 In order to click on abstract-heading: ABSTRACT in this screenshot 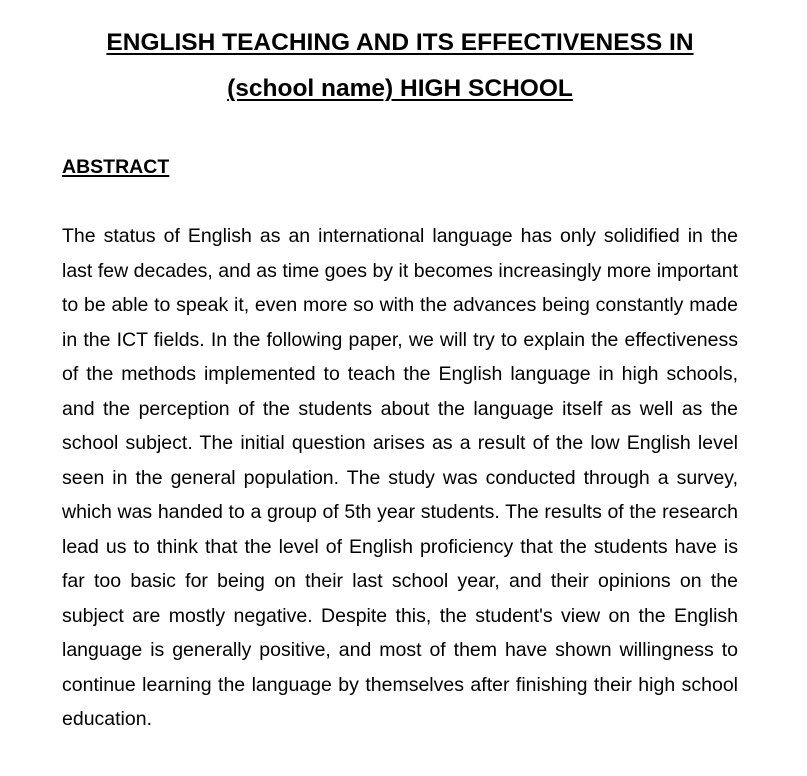, I will do `click(116, 167)`.